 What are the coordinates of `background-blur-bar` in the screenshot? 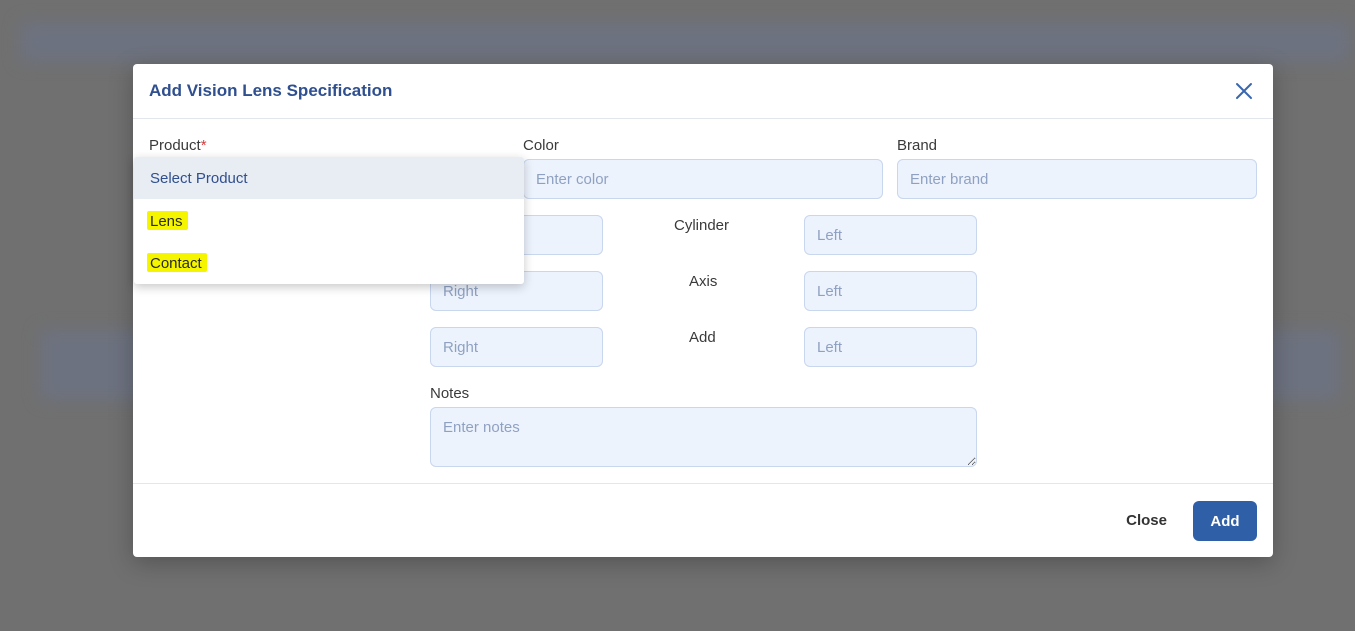 It's located at (685, 42).